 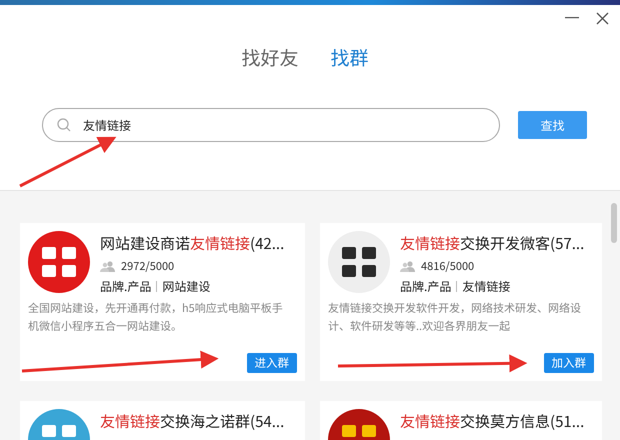 What do you see at coordinates (271, 363) in the screenshot?
I see `join-button: 进入群` at bounding box center [271, 363].